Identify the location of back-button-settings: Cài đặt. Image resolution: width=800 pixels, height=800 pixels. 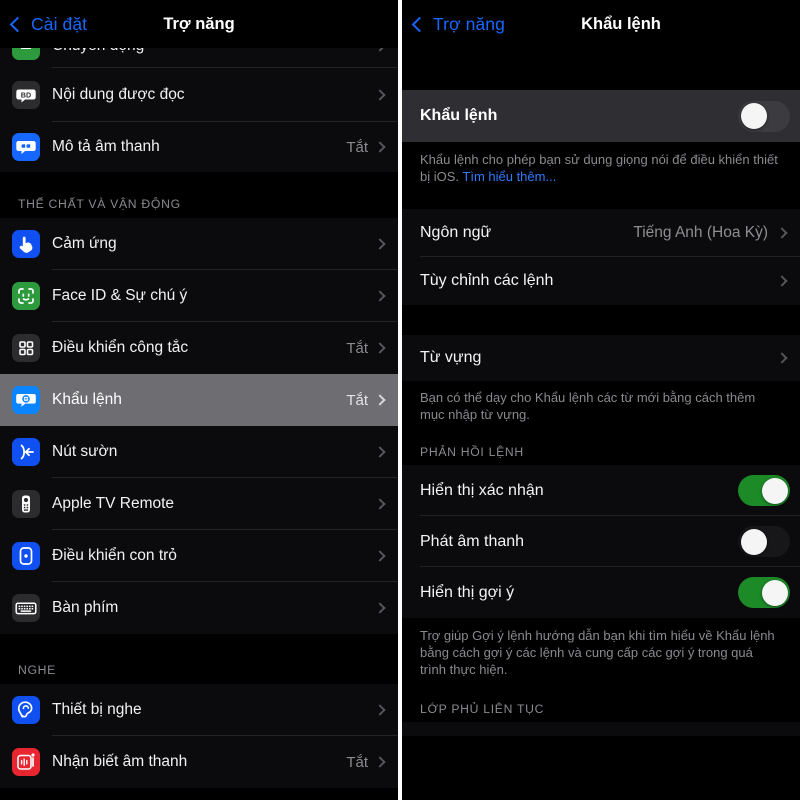
(43, 24).